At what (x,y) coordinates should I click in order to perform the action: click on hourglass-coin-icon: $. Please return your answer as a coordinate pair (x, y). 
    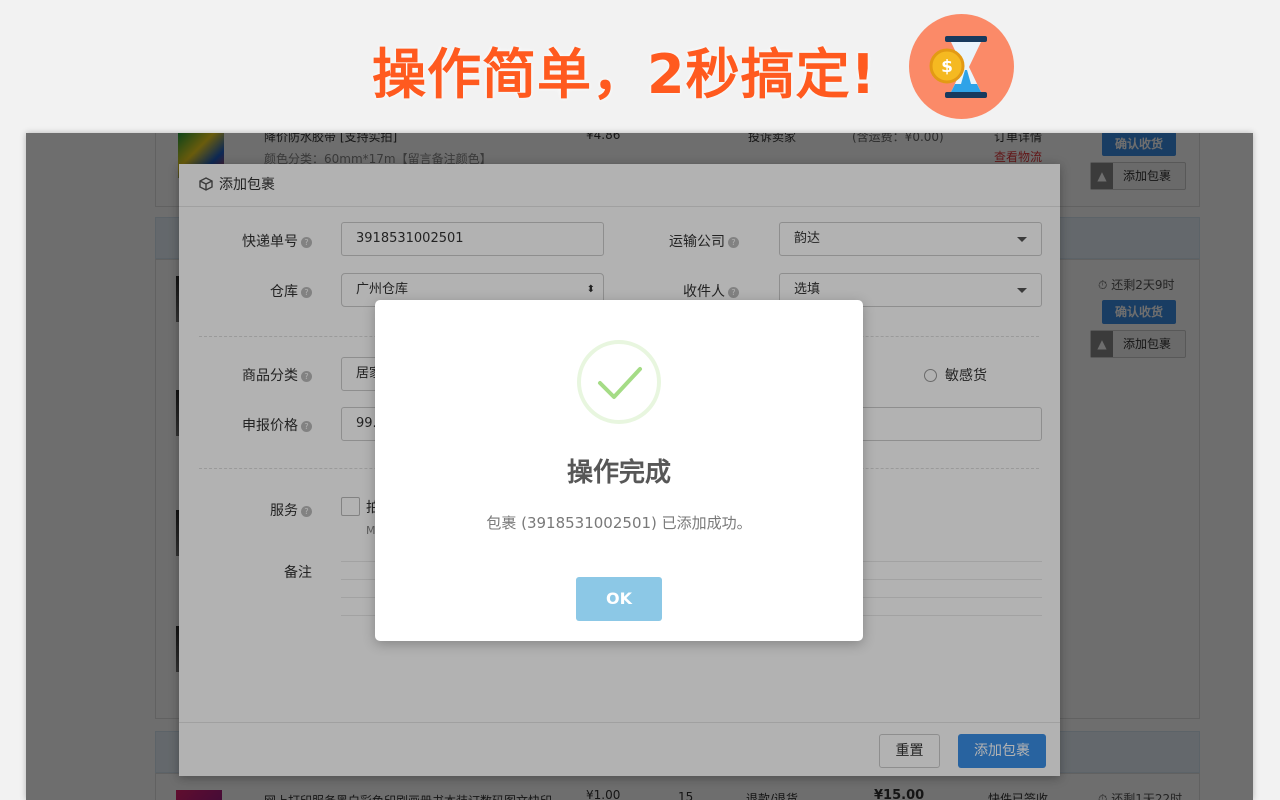
    Looking at the image, I should click on (961, 66).